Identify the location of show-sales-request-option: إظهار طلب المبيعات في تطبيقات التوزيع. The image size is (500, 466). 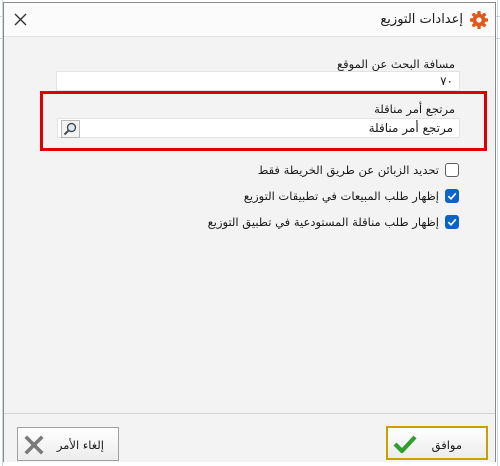
(249, 197).